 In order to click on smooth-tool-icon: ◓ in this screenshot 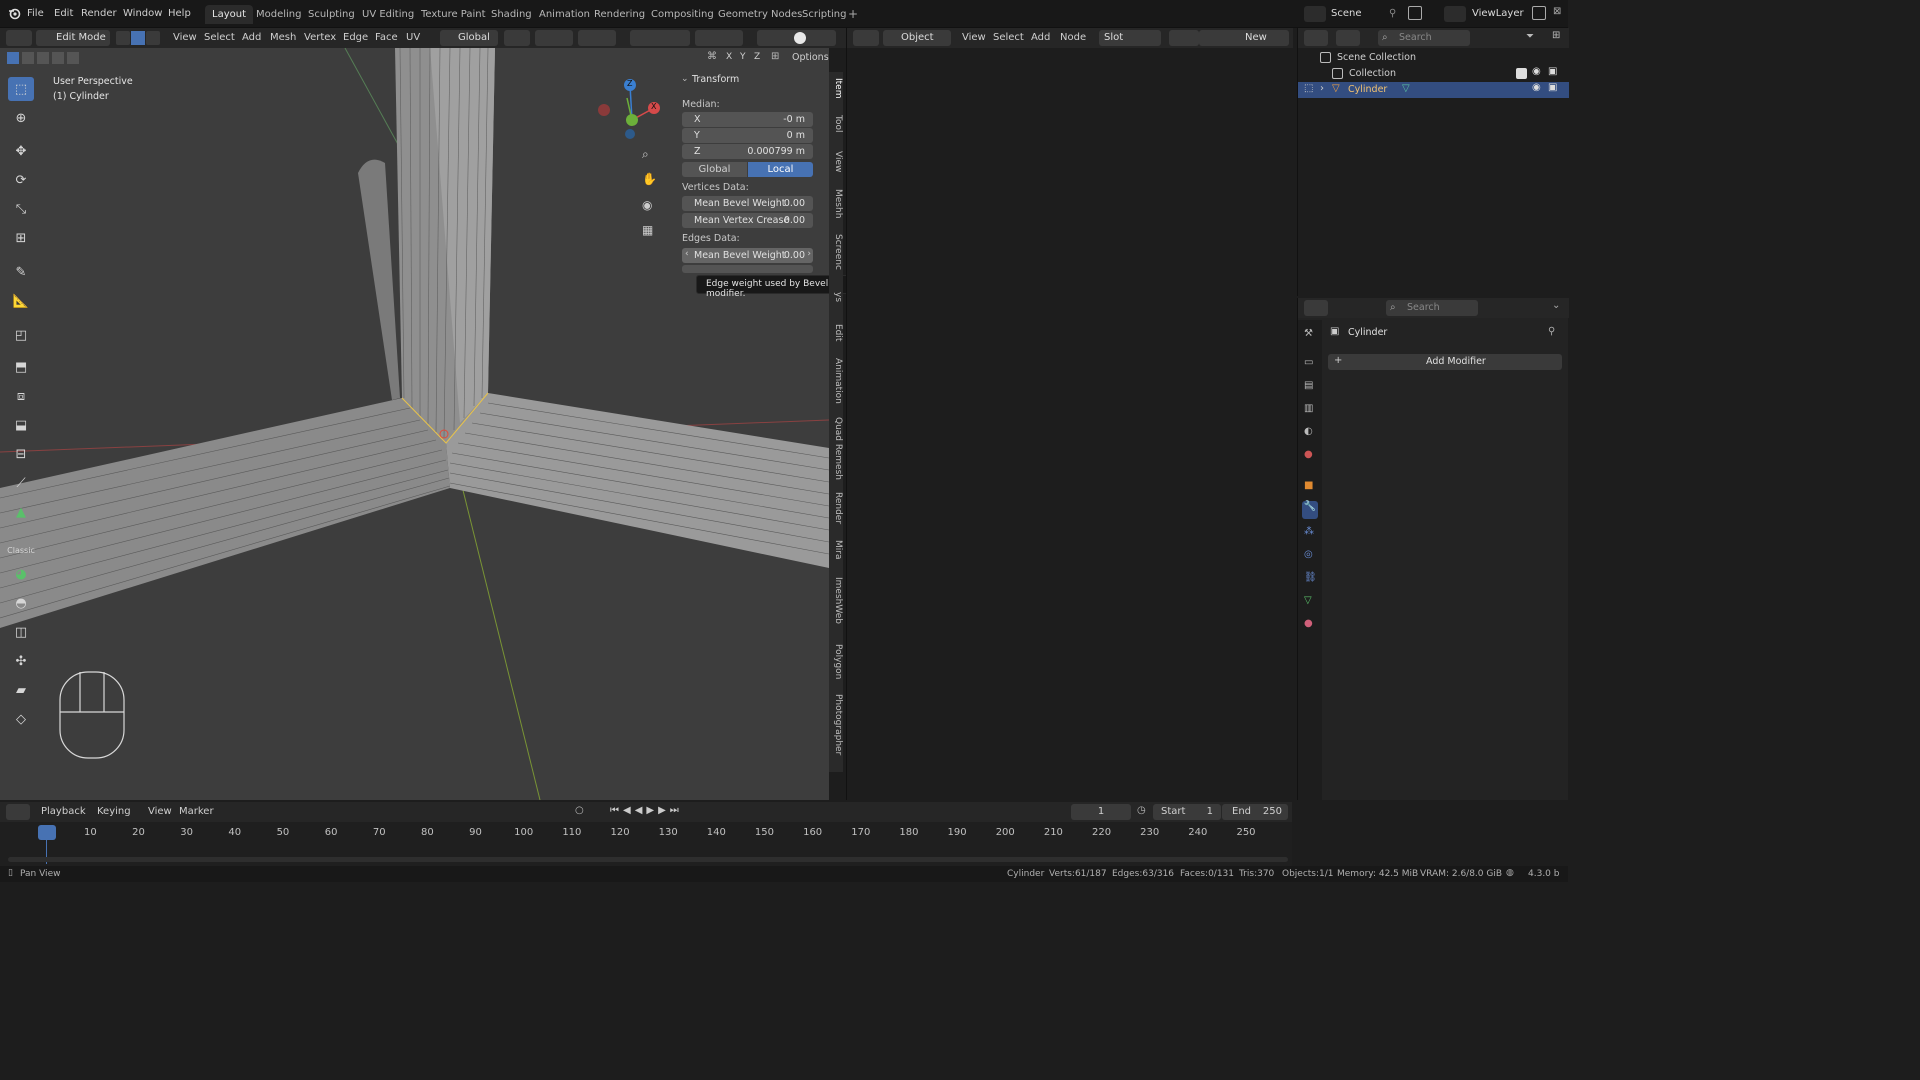, I will do `click(21, 603)`.